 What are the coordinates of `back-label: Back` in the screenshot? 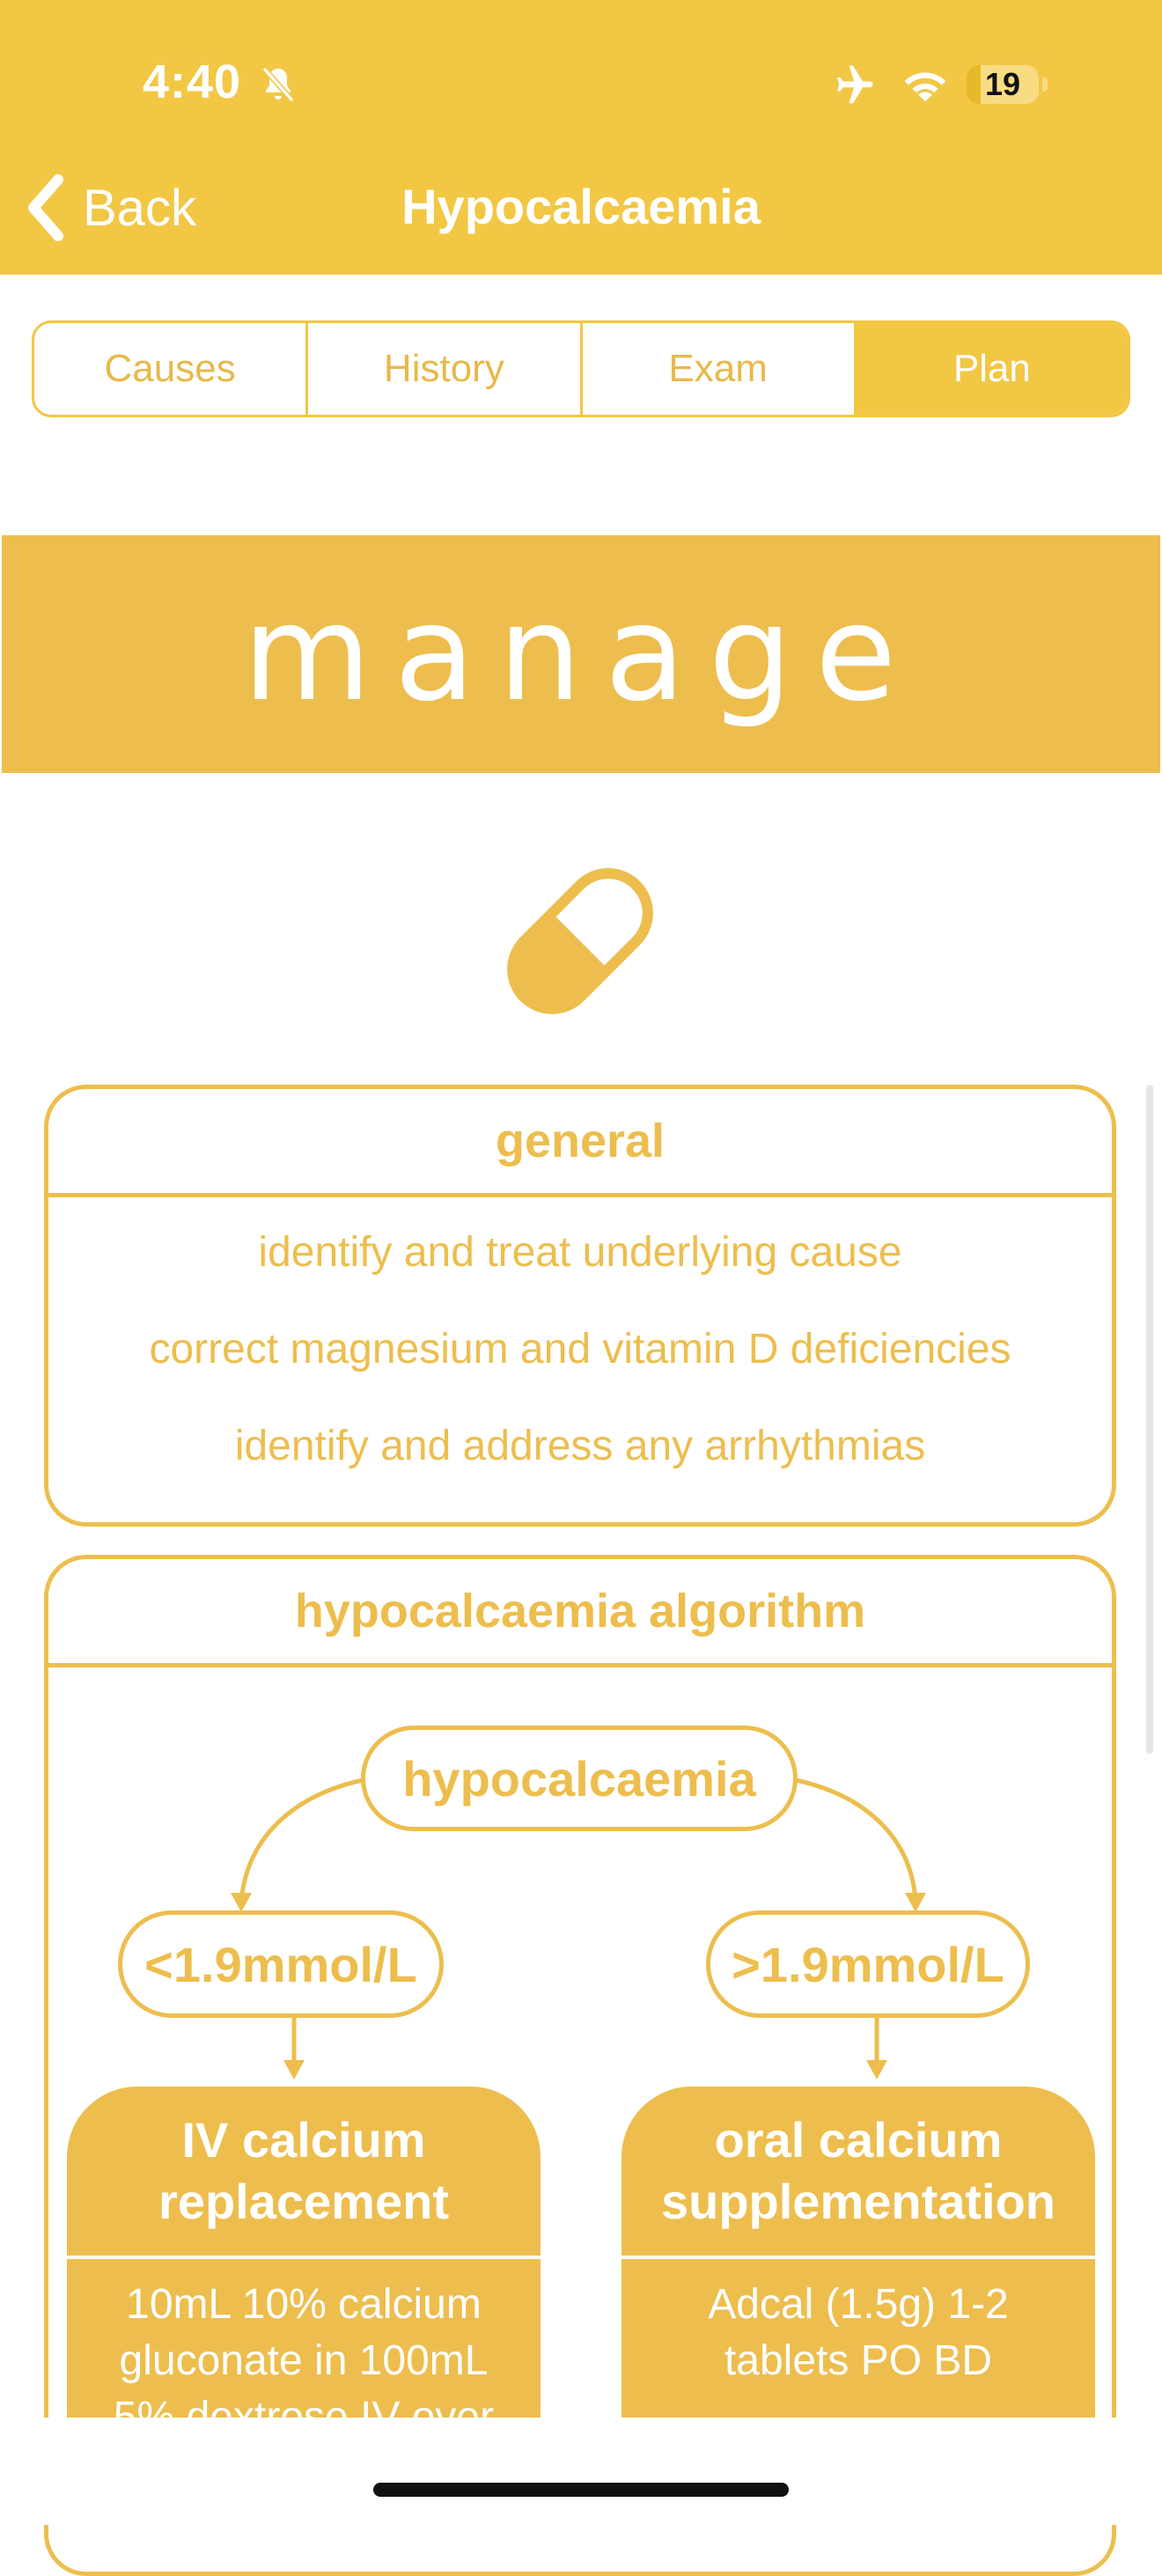 It's located at (139, 208).